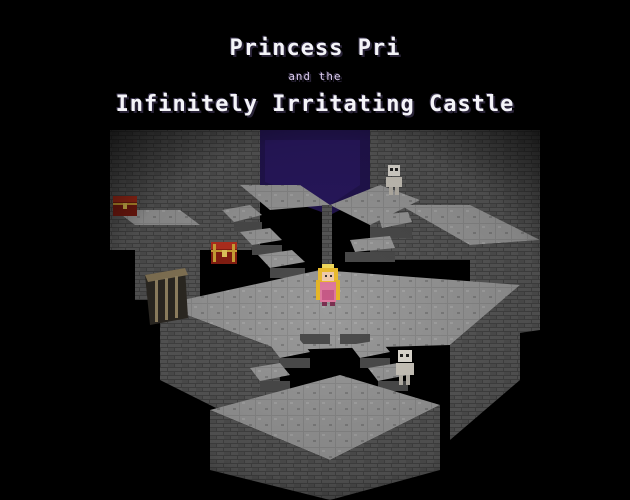 The image size is (630, 500). I want to click on game-title-connector: and the, so click(315, 76).